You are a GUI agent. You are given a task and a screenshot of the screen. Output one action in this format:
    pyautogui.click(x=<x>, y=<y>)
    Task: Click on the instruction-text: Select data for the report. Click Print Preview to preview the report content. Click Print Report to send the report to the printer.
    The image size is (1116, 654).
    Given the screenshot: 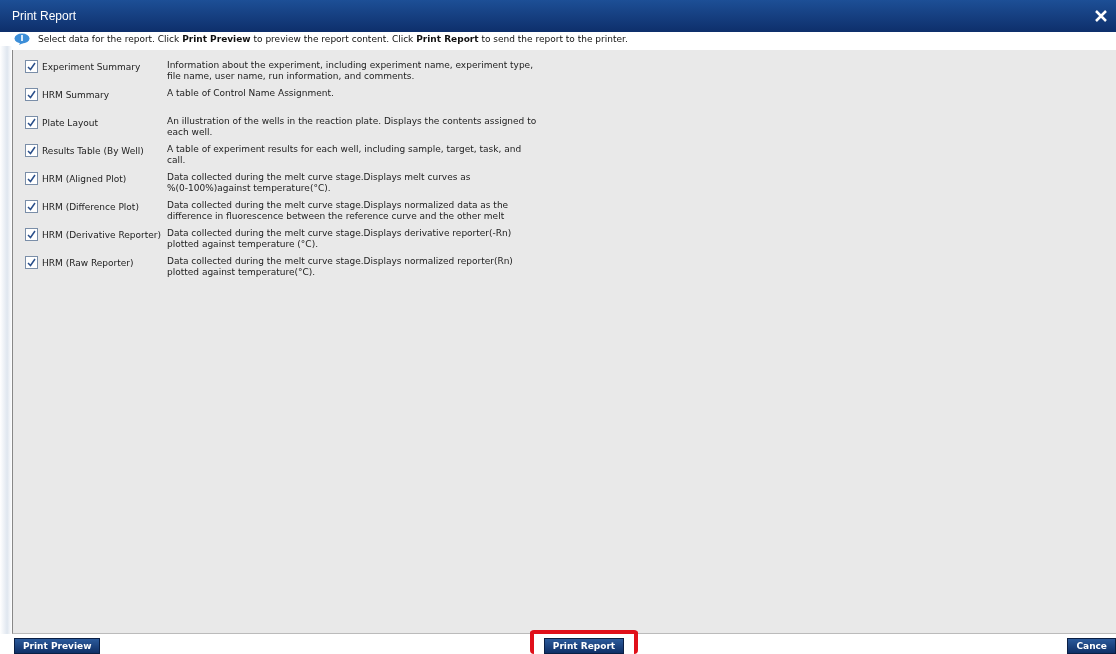 What is the action you would take?
    pyautogui.click(x=333, y=39)
    